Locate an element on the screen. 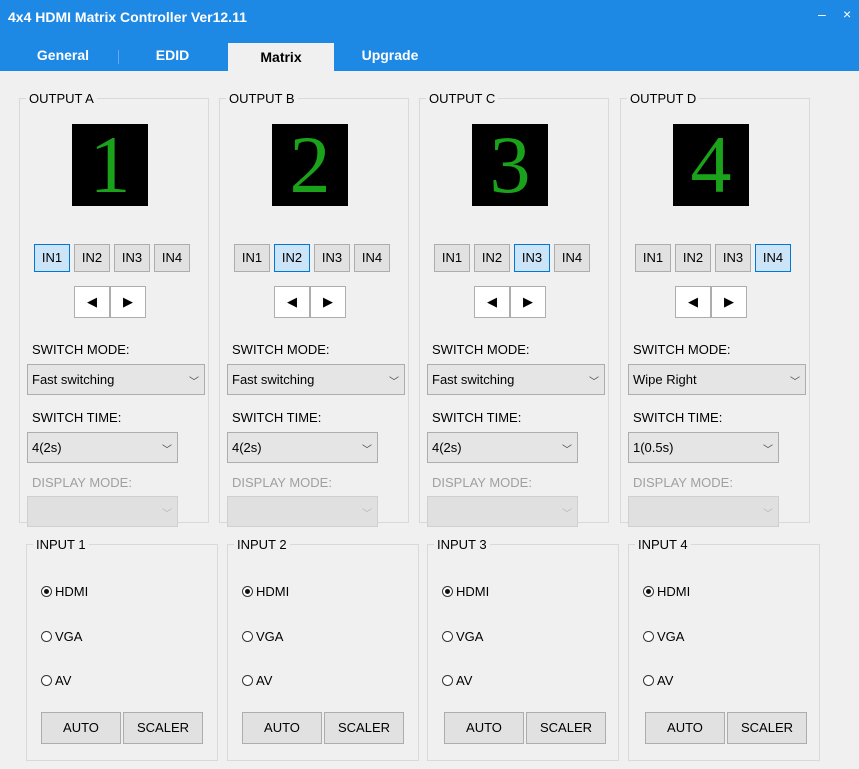  switch-mode-value: Fast switching is located at coordinates (73, 379).